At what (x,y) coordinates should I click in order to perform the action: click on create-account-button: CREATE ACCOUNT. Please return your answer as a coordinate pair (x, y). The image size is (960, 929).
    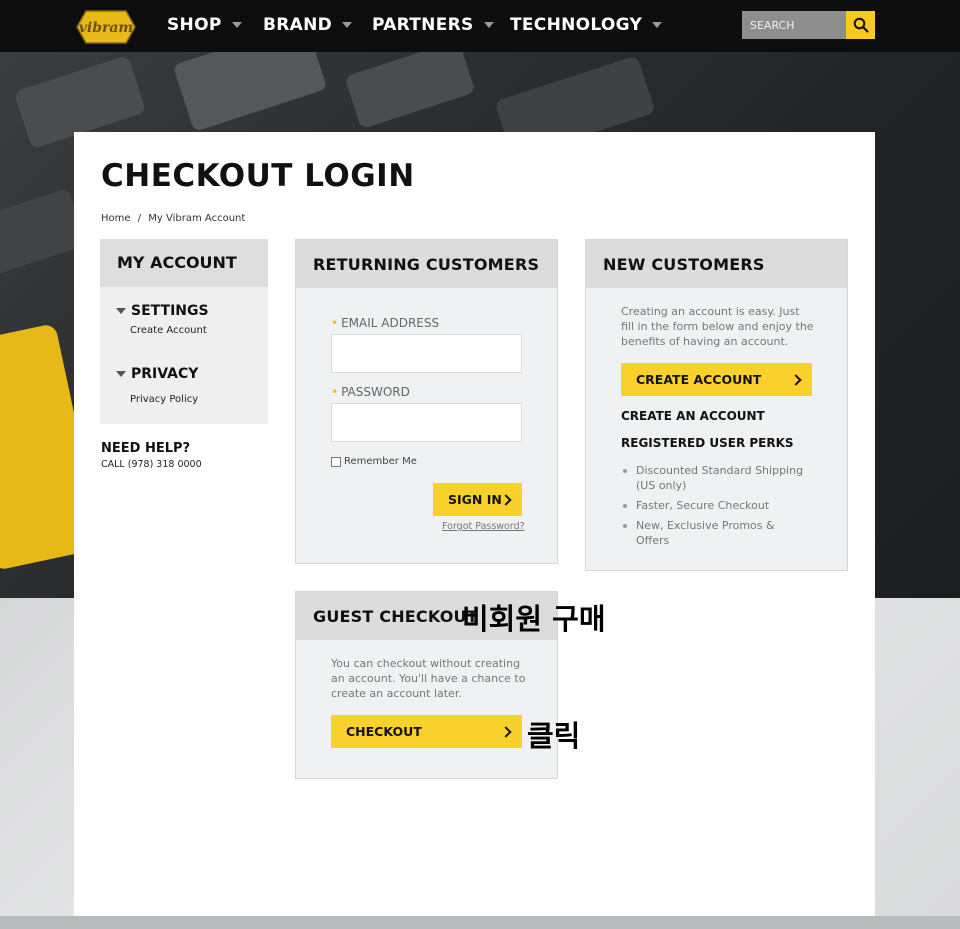
    Looking at the image, I should click on (716, 379).